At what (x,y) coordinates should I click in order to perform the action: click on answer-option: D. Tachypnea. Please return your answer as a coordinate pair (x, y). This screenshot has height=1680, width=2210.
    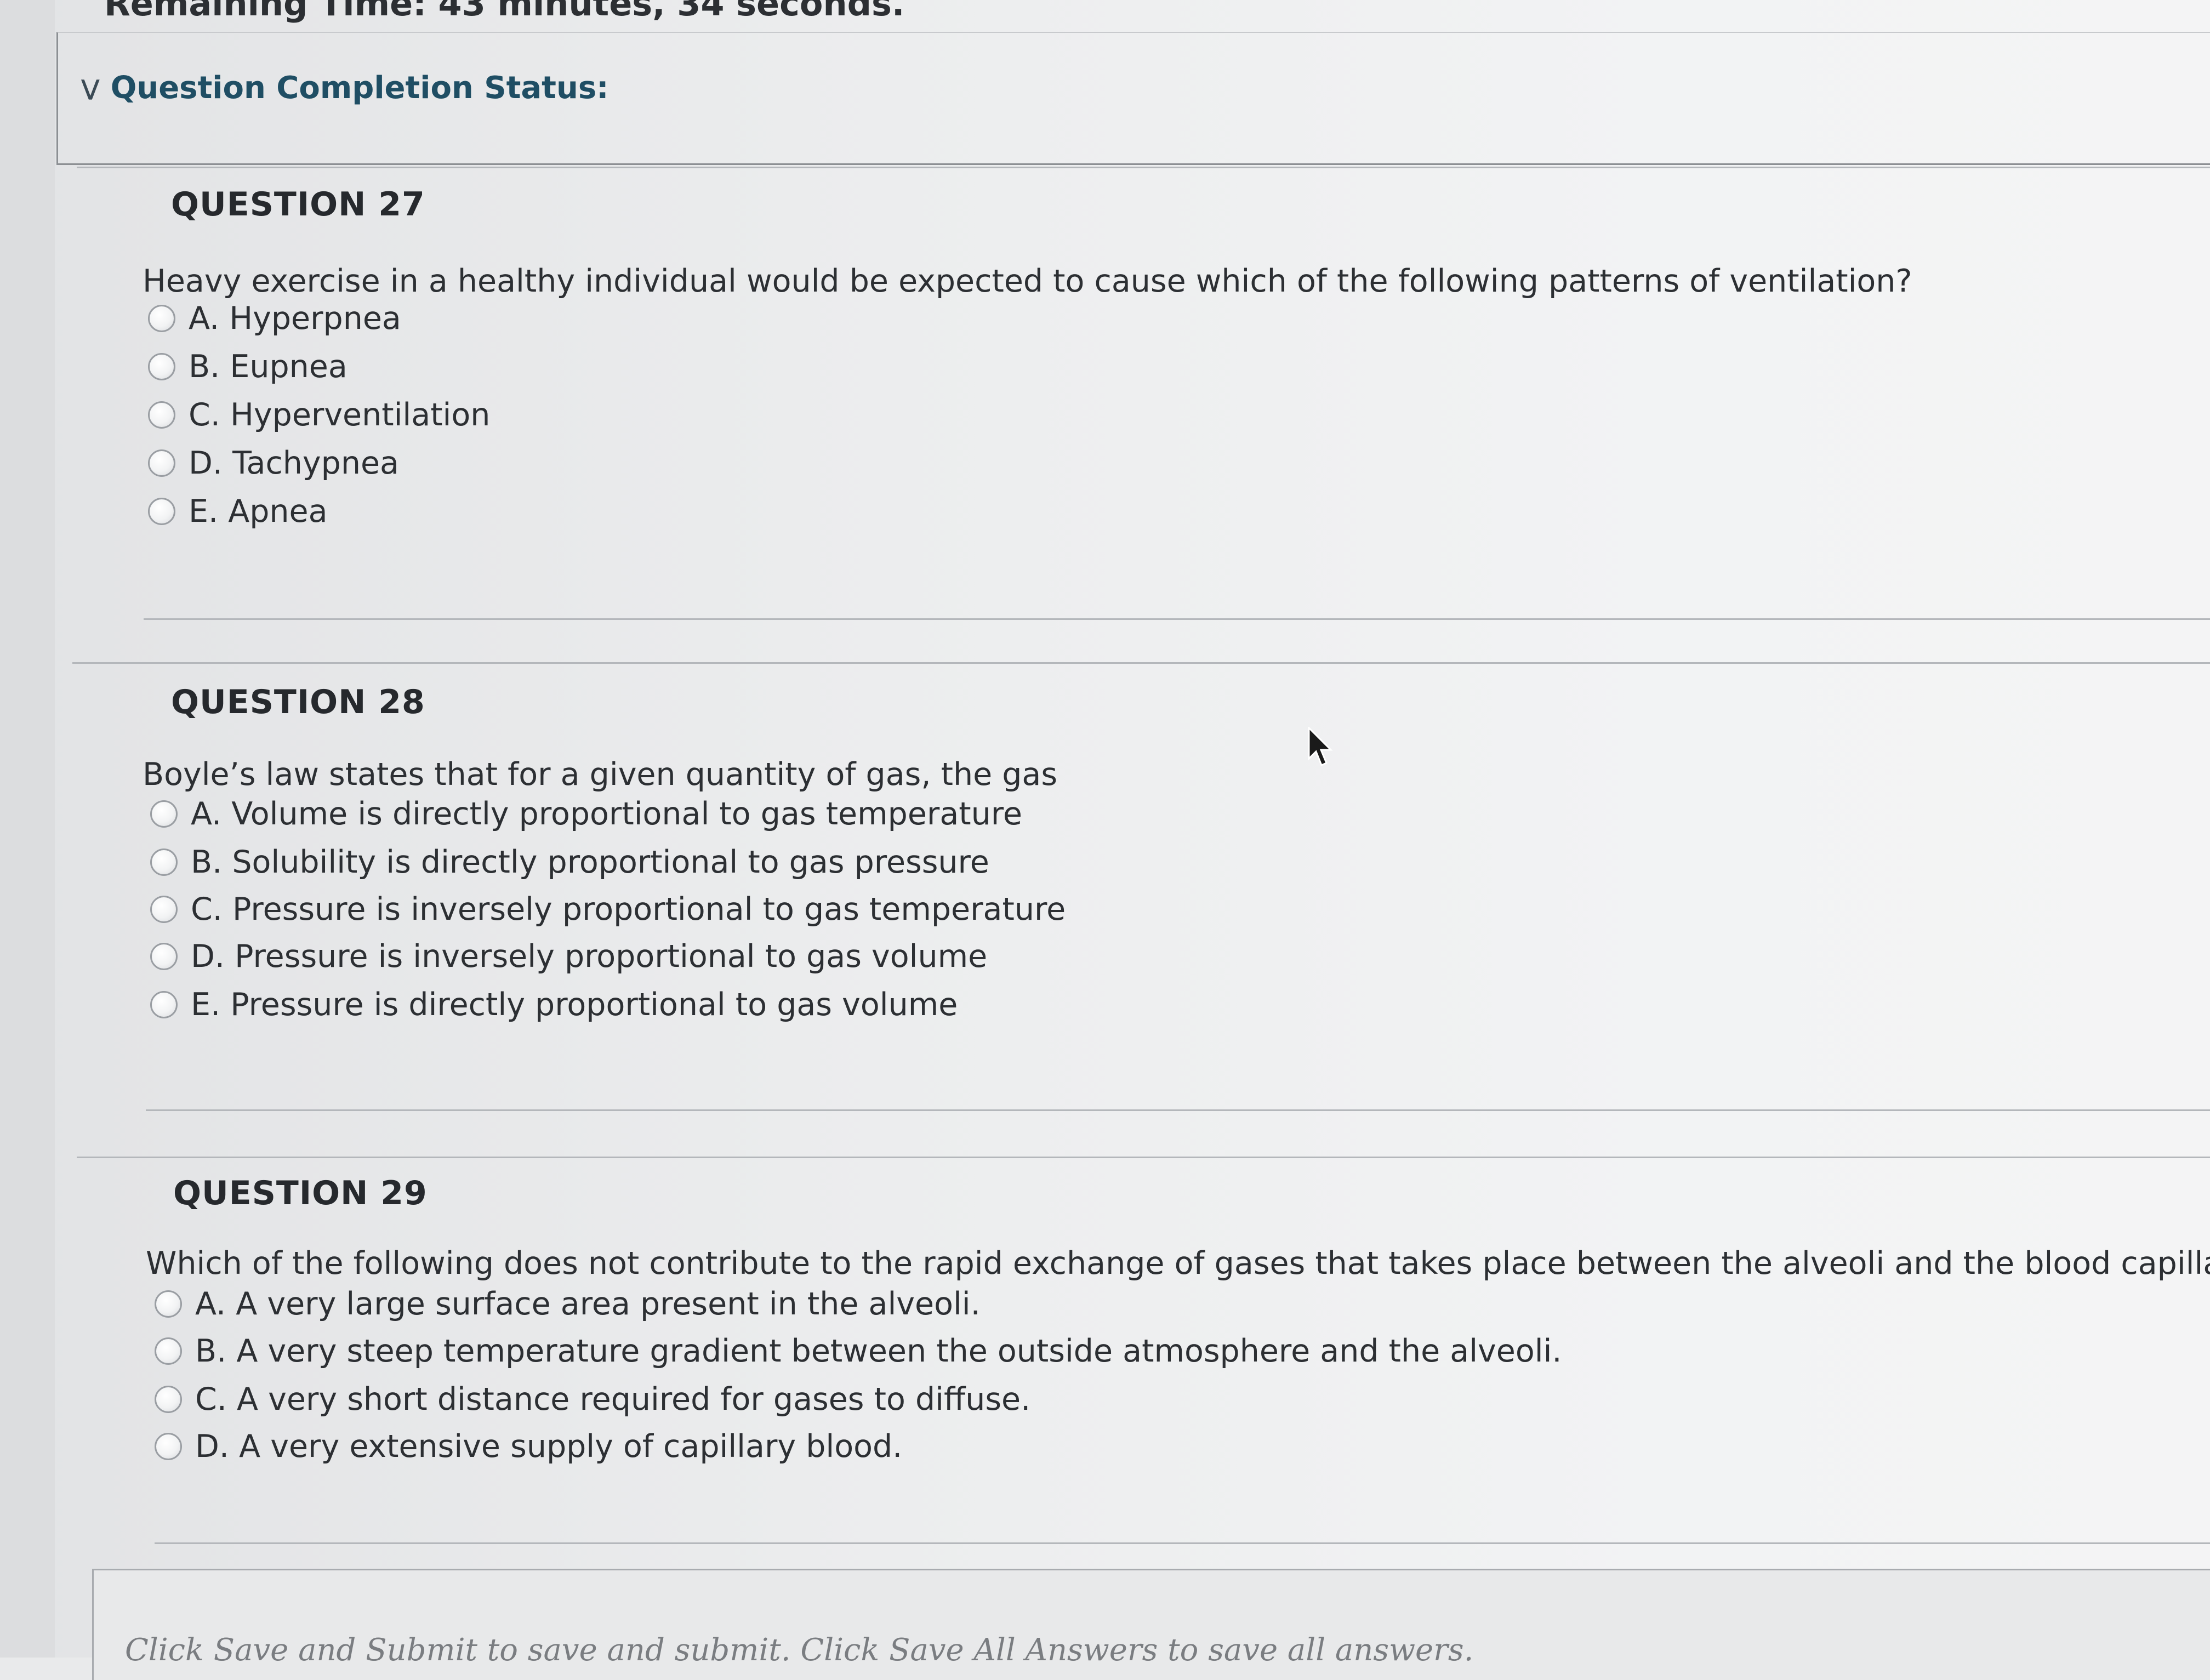
    Looking at the image, I should click on (273, 463).